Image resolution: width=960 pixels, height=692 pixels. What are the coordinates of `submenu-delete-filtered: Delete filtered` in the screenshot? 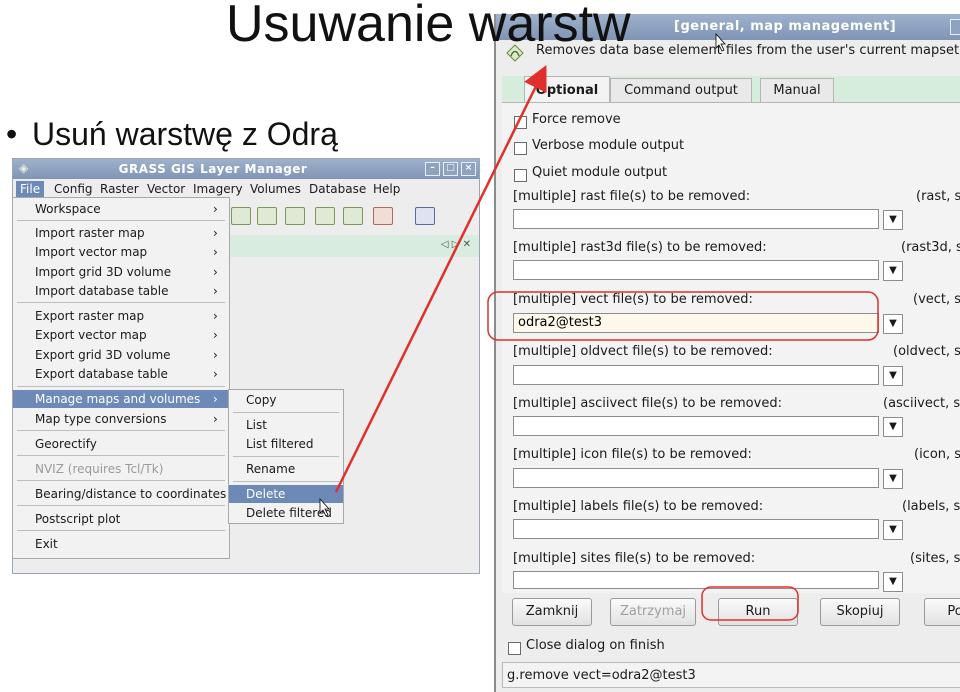 It's located at (286, 513).